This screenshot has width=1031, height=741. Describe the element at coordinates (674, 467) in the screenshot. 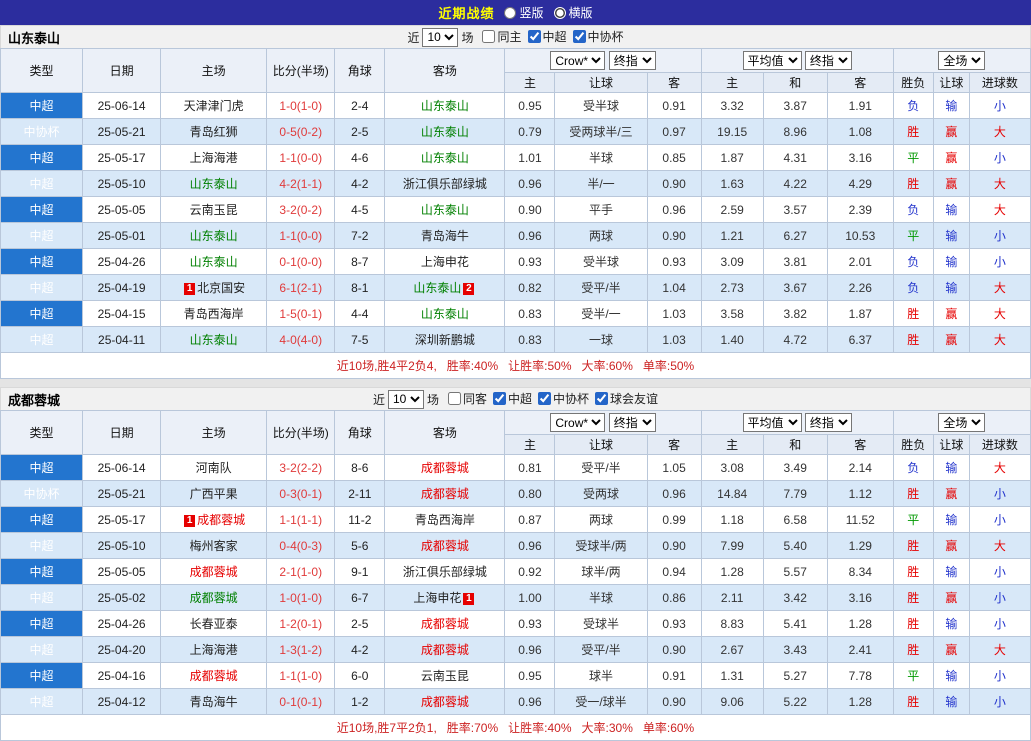

I see `handicap-away-odds-cell: 1.05` at that location.